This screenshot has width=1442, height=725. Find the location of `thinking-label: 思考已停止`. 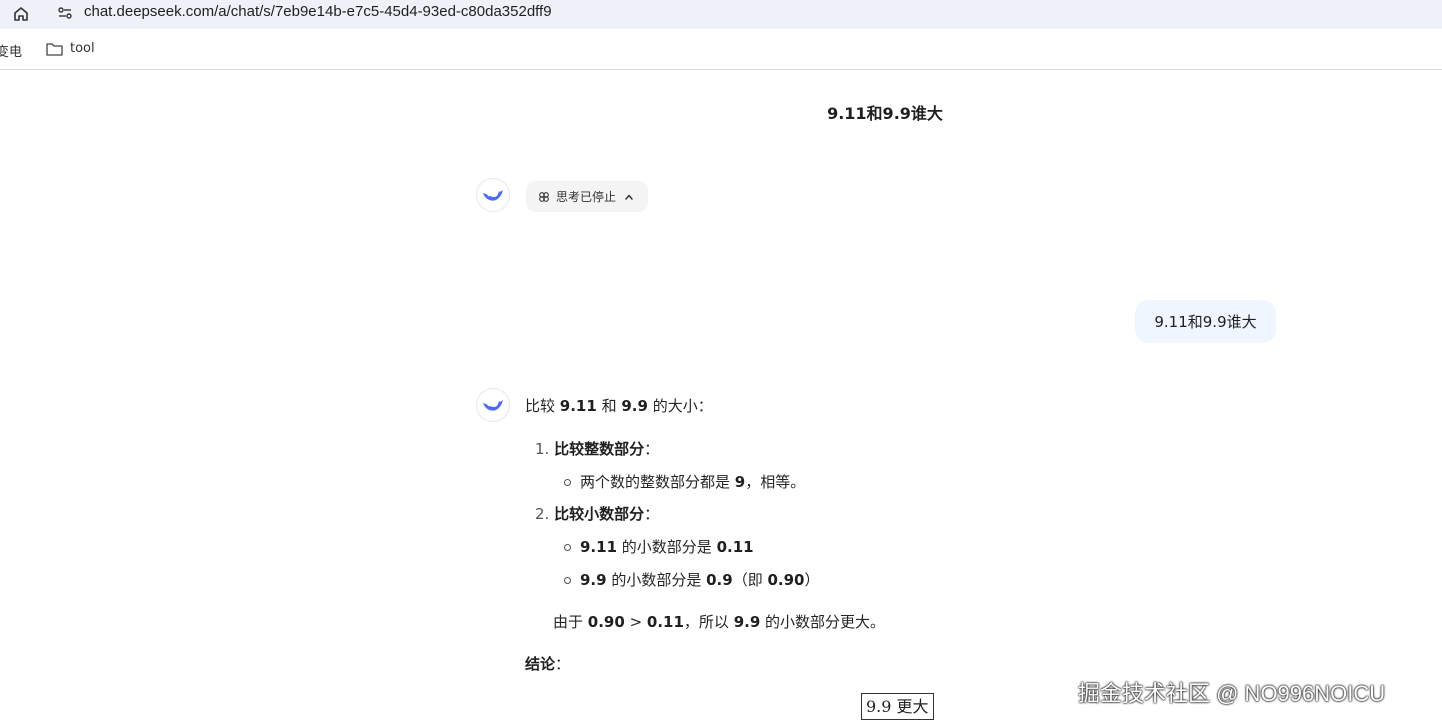

thinking-label: 思考已停止 is located at coordinates (586, 197).